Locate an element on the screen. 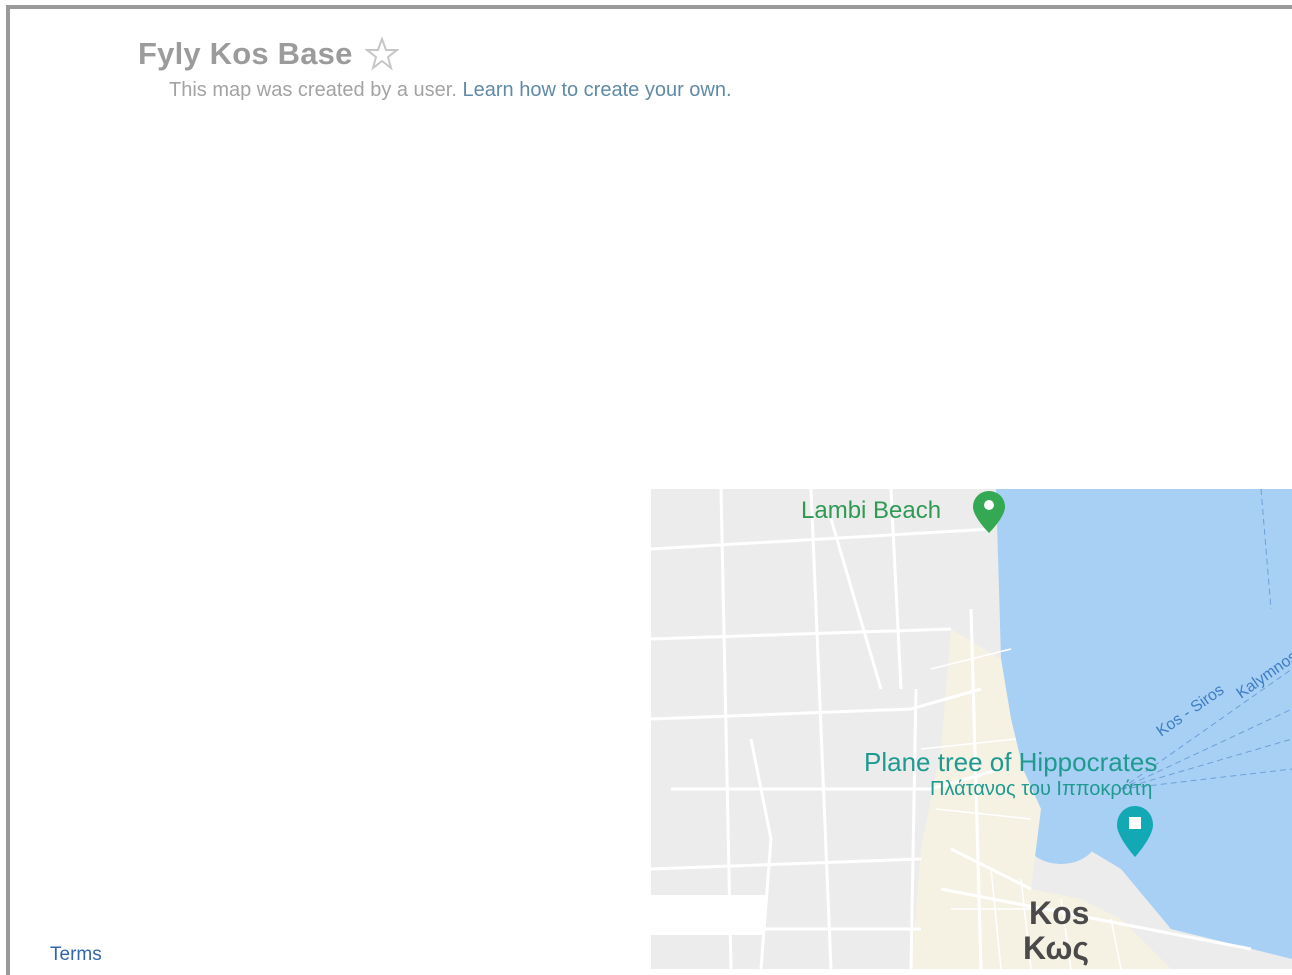  learn-how-link: Learn how to create your own. is located at coordinates (596, 90).